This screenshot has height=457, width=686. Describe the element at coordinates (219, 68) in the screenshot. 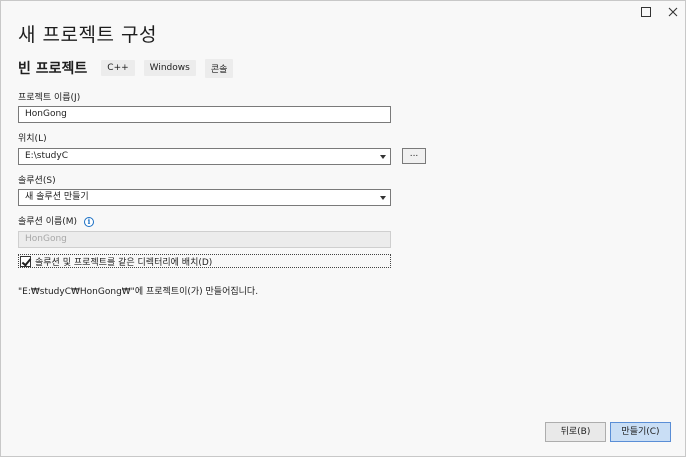

I see `tag-project-type: 콘솔` at that location.